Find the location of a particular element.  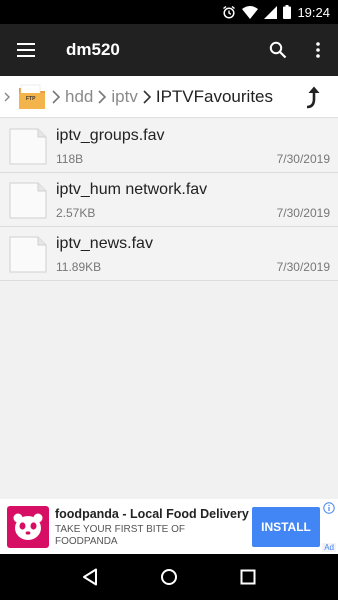

file-name: iptv_news.fav is located at coordinates (104, 243).